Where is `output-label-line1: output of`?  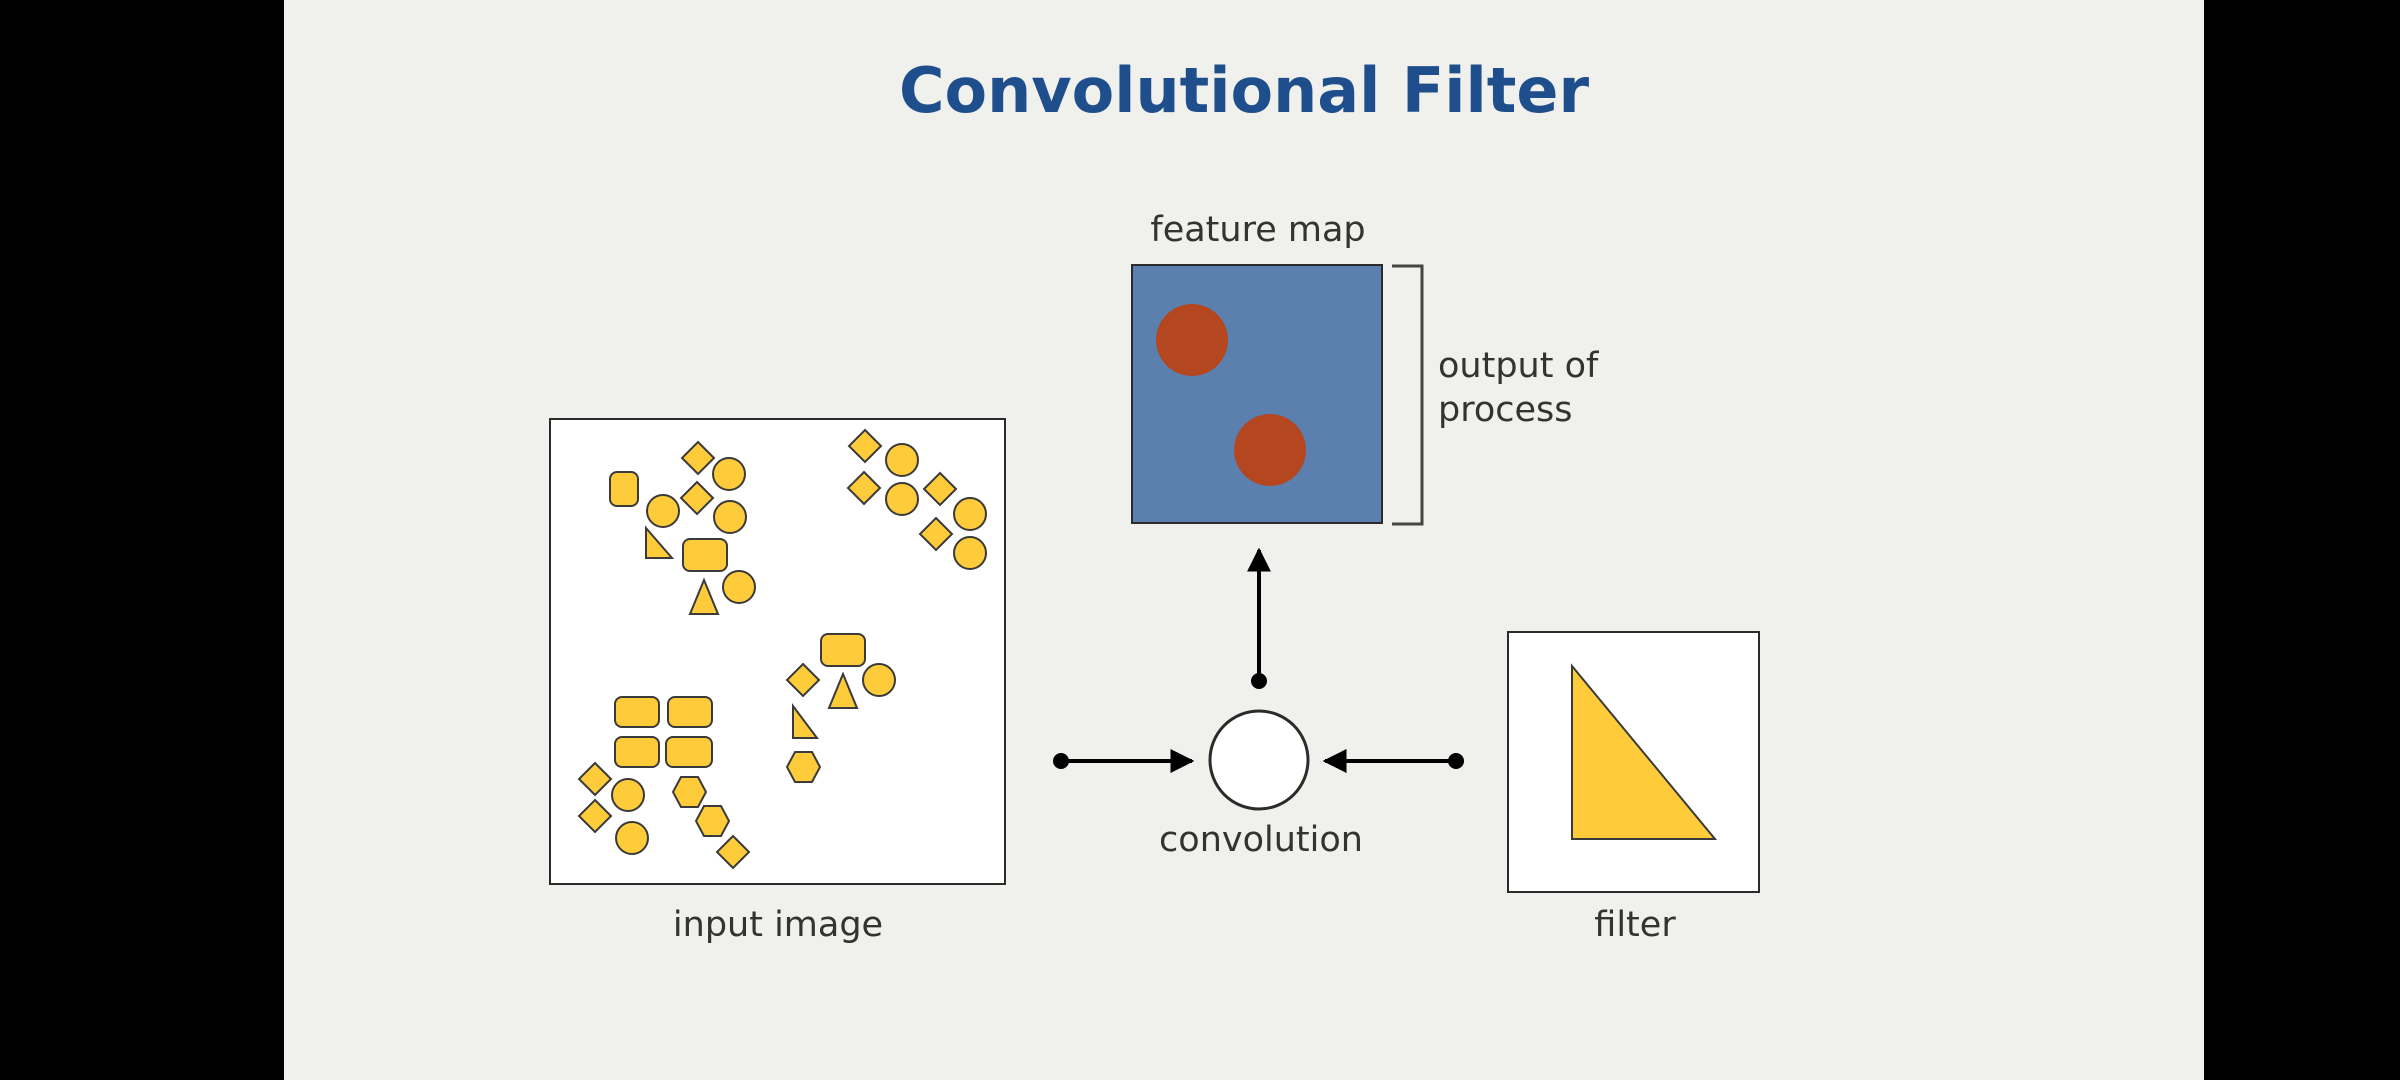 output-label-line1: output of is located at coordinates (1518, 366).